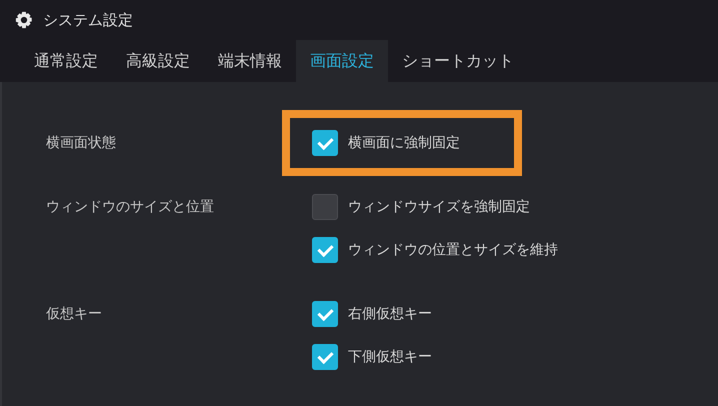  Describe the element at coordinates (453, 250) in the screenshot. I see `checkbox-label: ウィンドウの位置とサイズを維持` at that location.